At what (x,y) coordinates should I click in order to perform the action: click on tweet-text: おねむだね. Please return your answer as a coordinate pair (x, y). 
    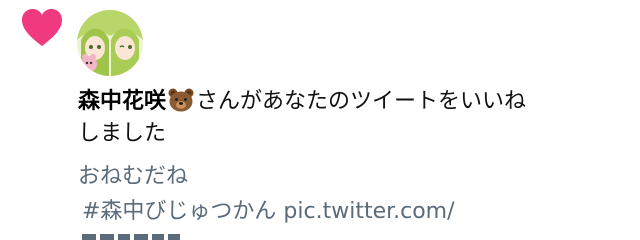
    Looking at the image, I should click on (133, 176).